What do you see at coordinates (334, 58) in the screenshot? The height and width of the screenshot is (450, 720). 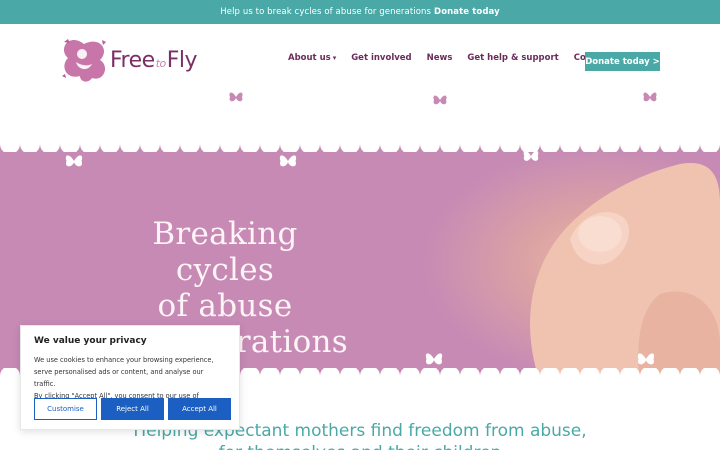 I see `chevron-down-icon: ▾` at bounding box center [334, 58].